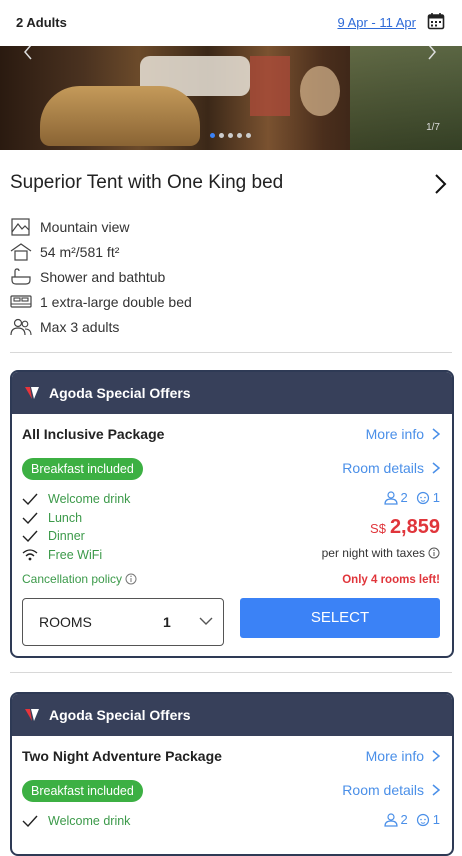 This screenshot has width=462, height=856. I want to click on gallery-next-icon, so click(432, 53).